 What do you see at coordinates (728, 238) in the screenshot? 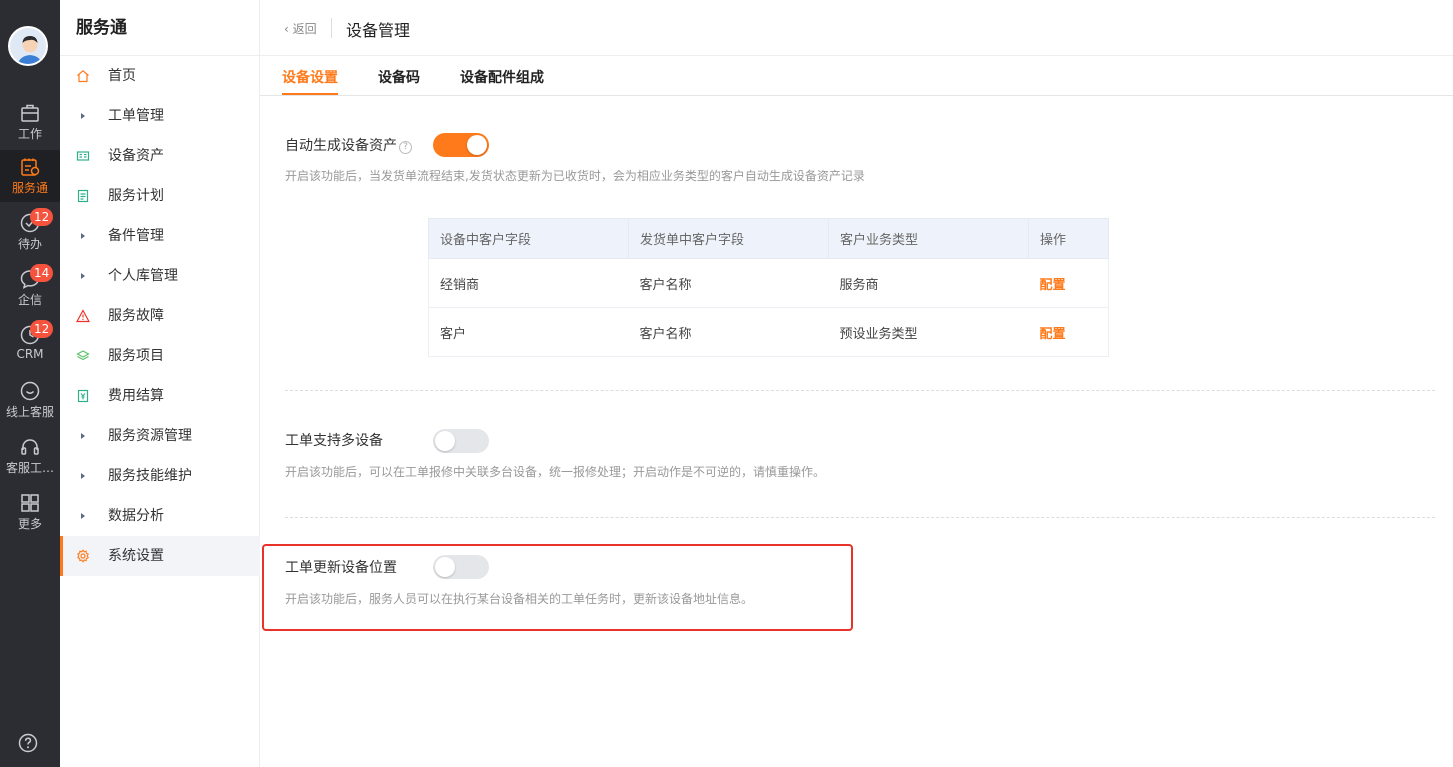
I see `column-header: 发货单中客户字段` at bounding box center [728, 238].